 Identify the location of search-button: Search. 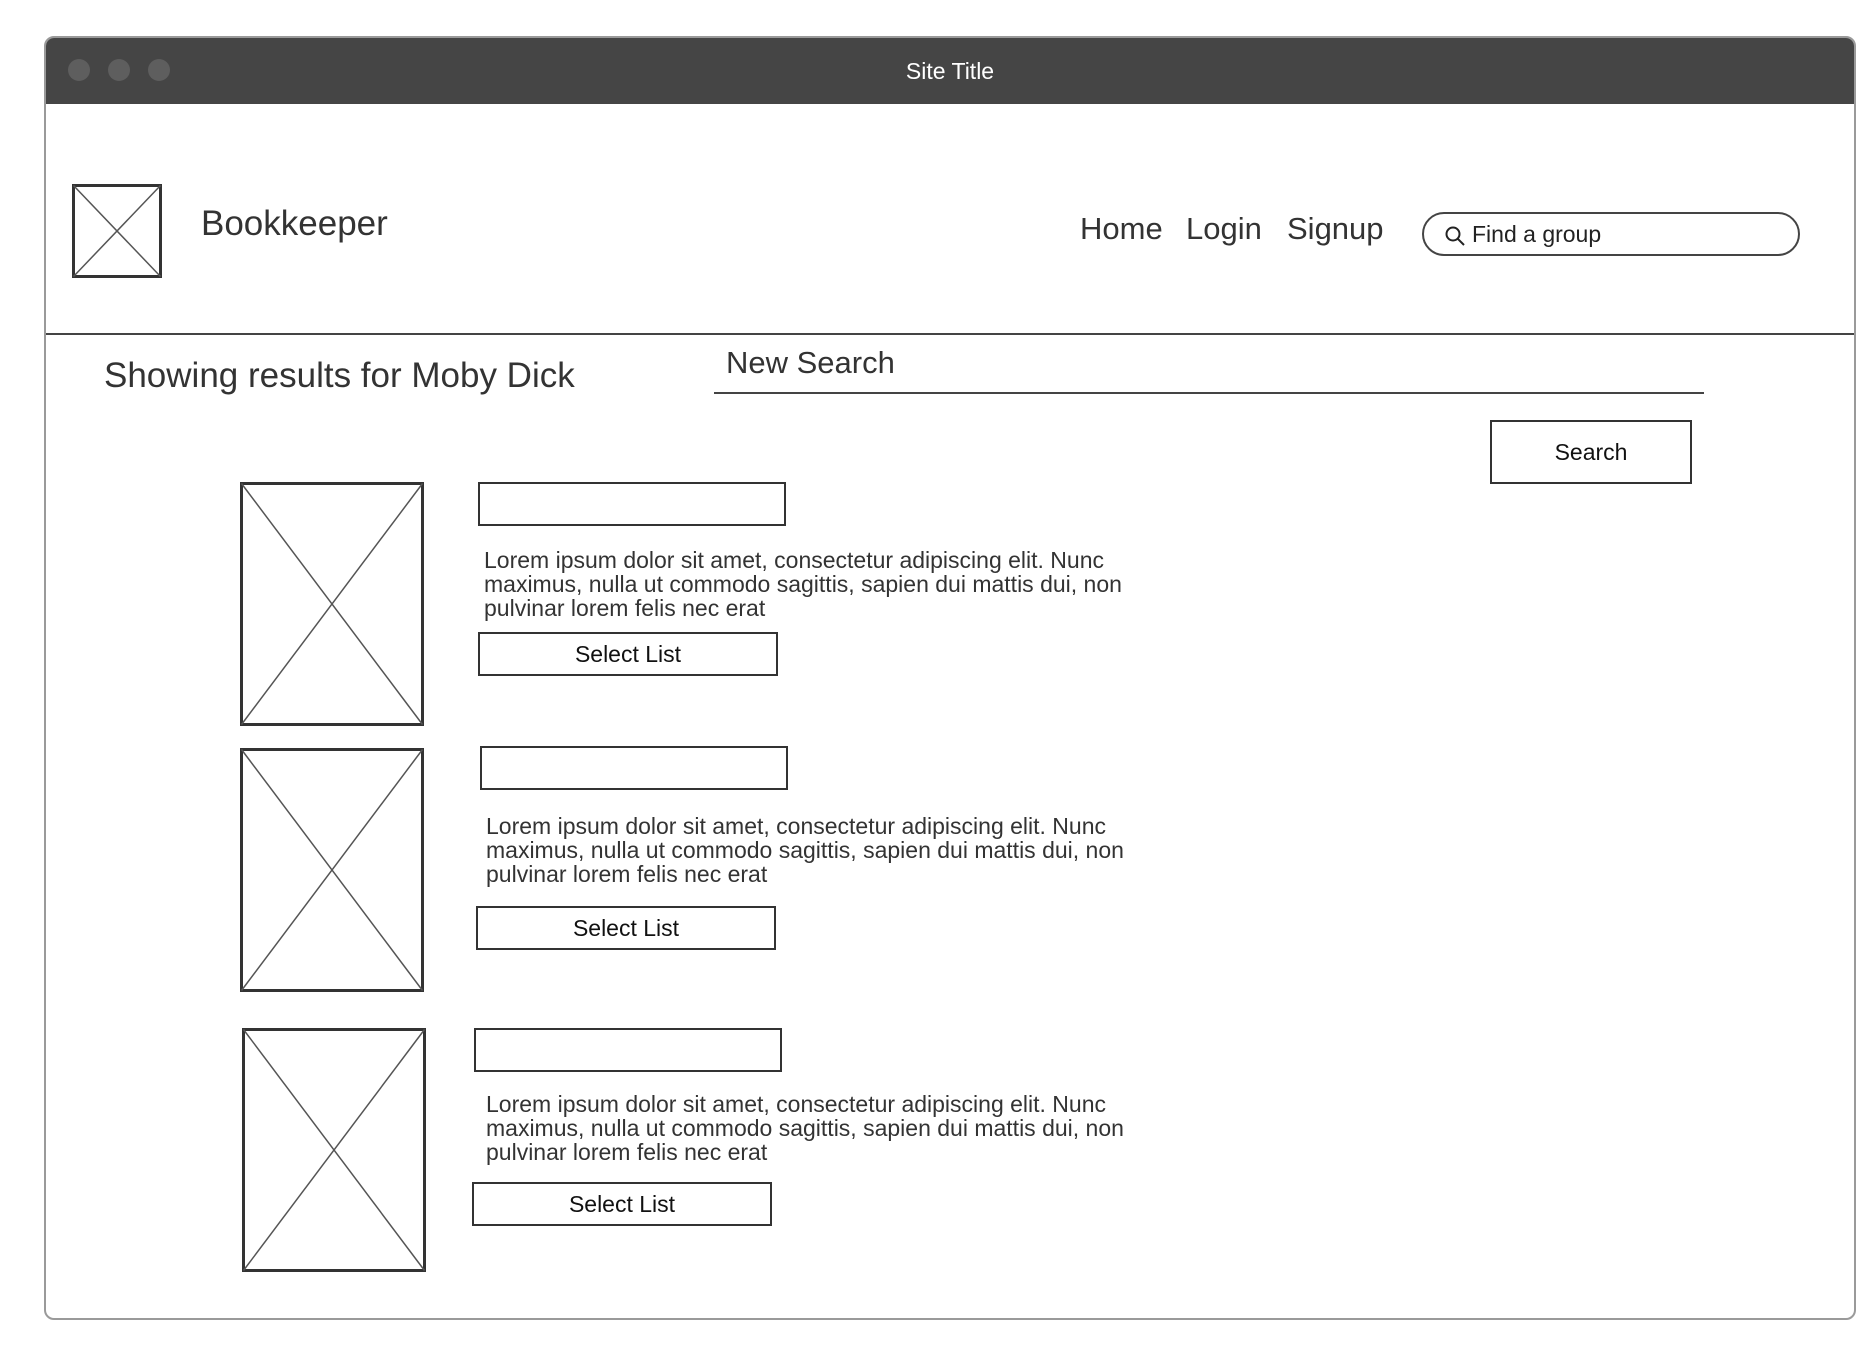
(1591, 452).